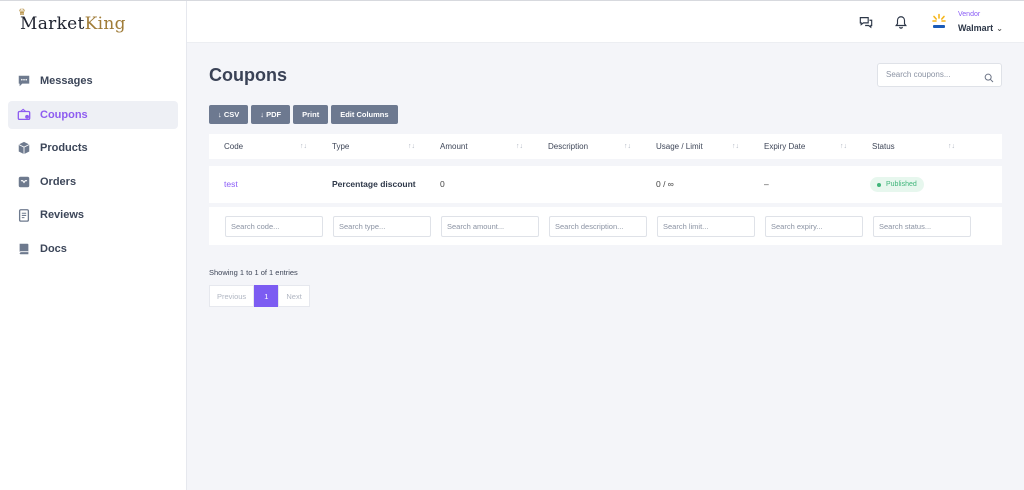  I want to click on column-label: Usage / Limit, so click(679, 146).